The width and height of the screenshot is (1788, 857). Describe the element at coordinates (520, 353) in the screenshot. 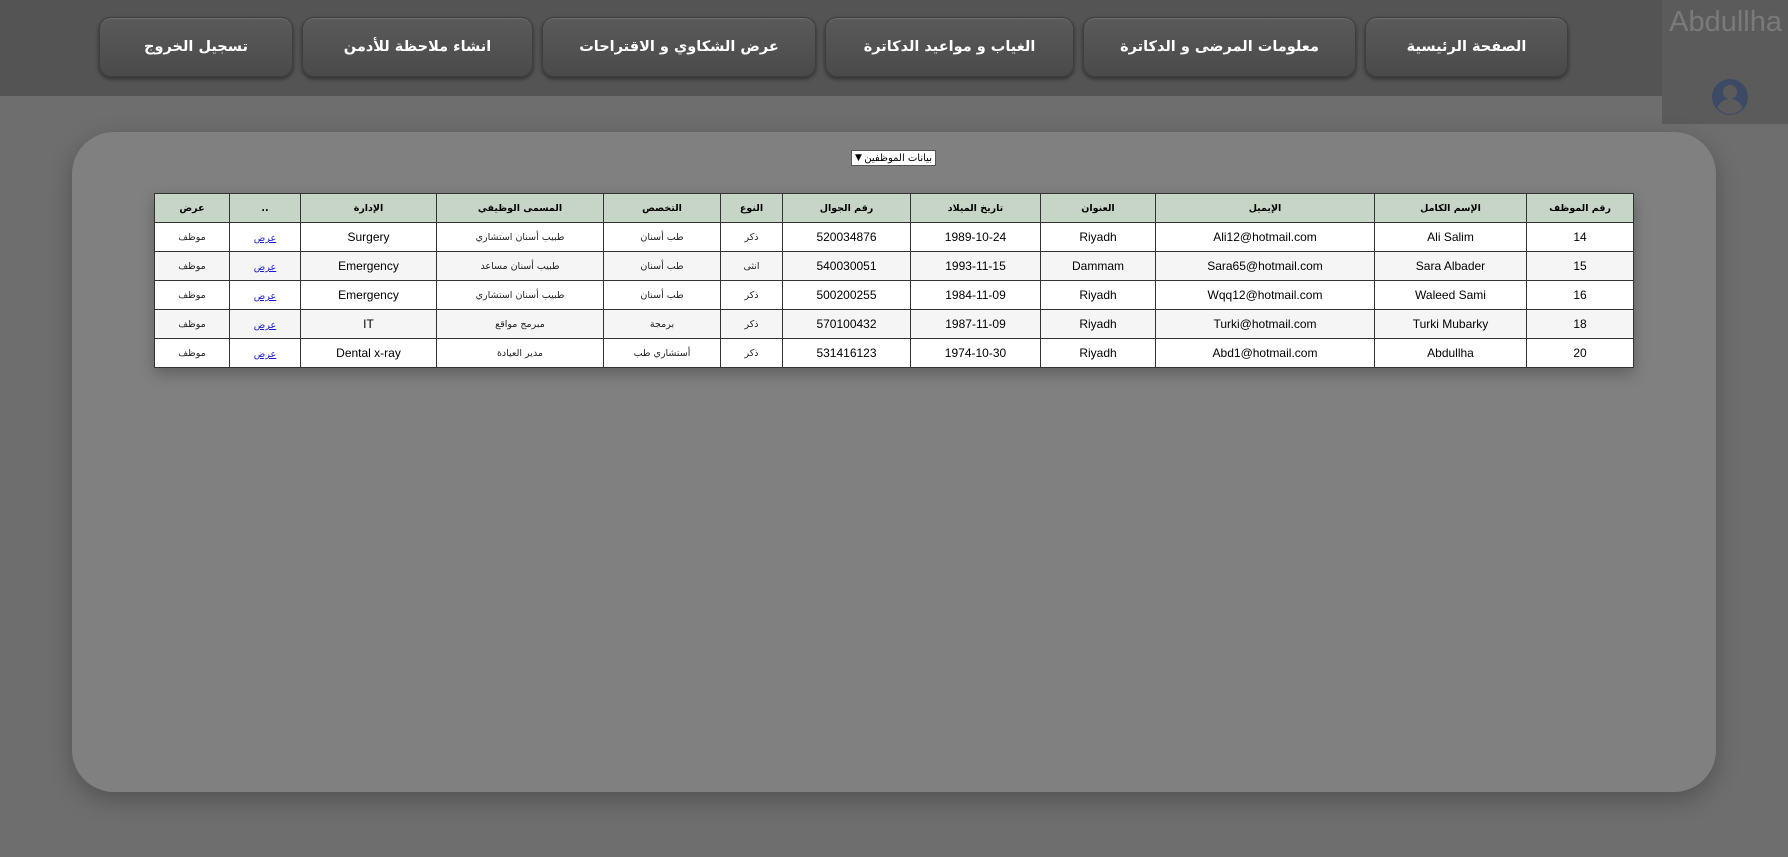

I see `cell-job-title: مدير العيادة` at that location.